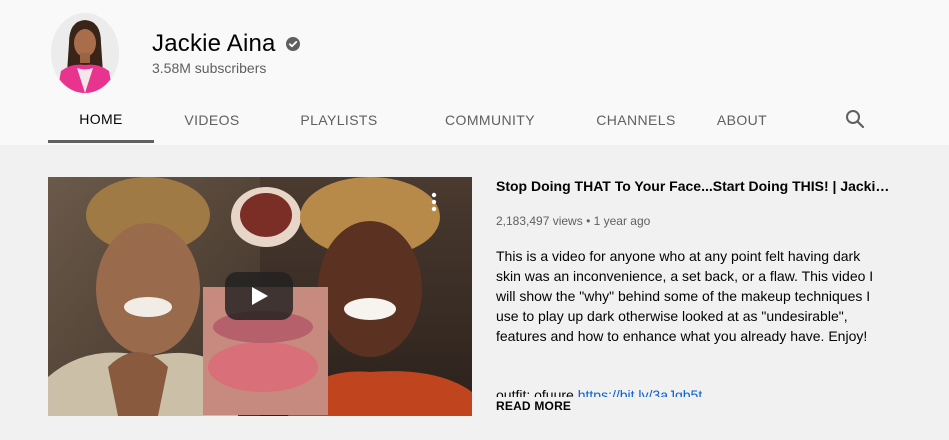 The width and height of the screenshot is (949, 440). What do you see at coordinates (855, 119) in the screenshot?
I see `search-icon` at bounding box center [855, 119].